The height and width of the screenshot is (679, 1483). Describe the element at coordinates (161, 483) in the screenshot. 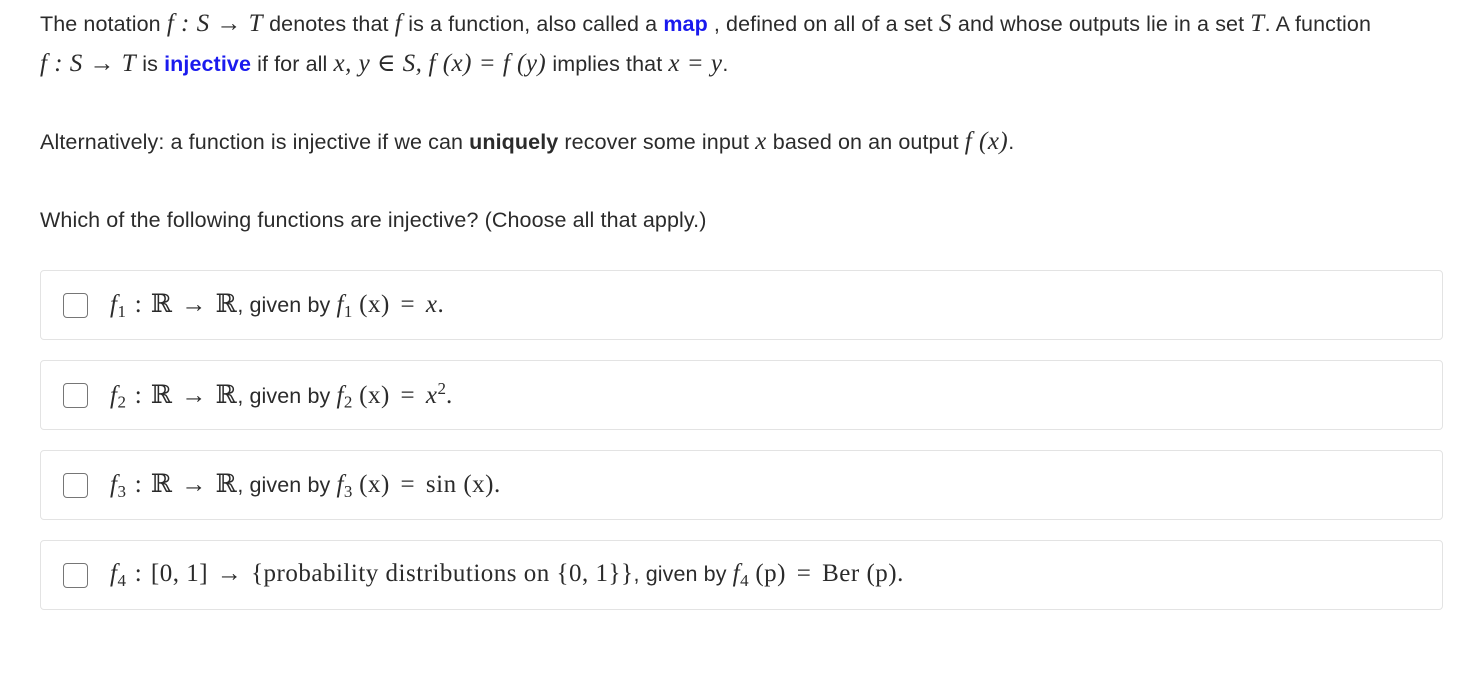

I see `blackboard-r-domain-f3: ℝ` at that location.